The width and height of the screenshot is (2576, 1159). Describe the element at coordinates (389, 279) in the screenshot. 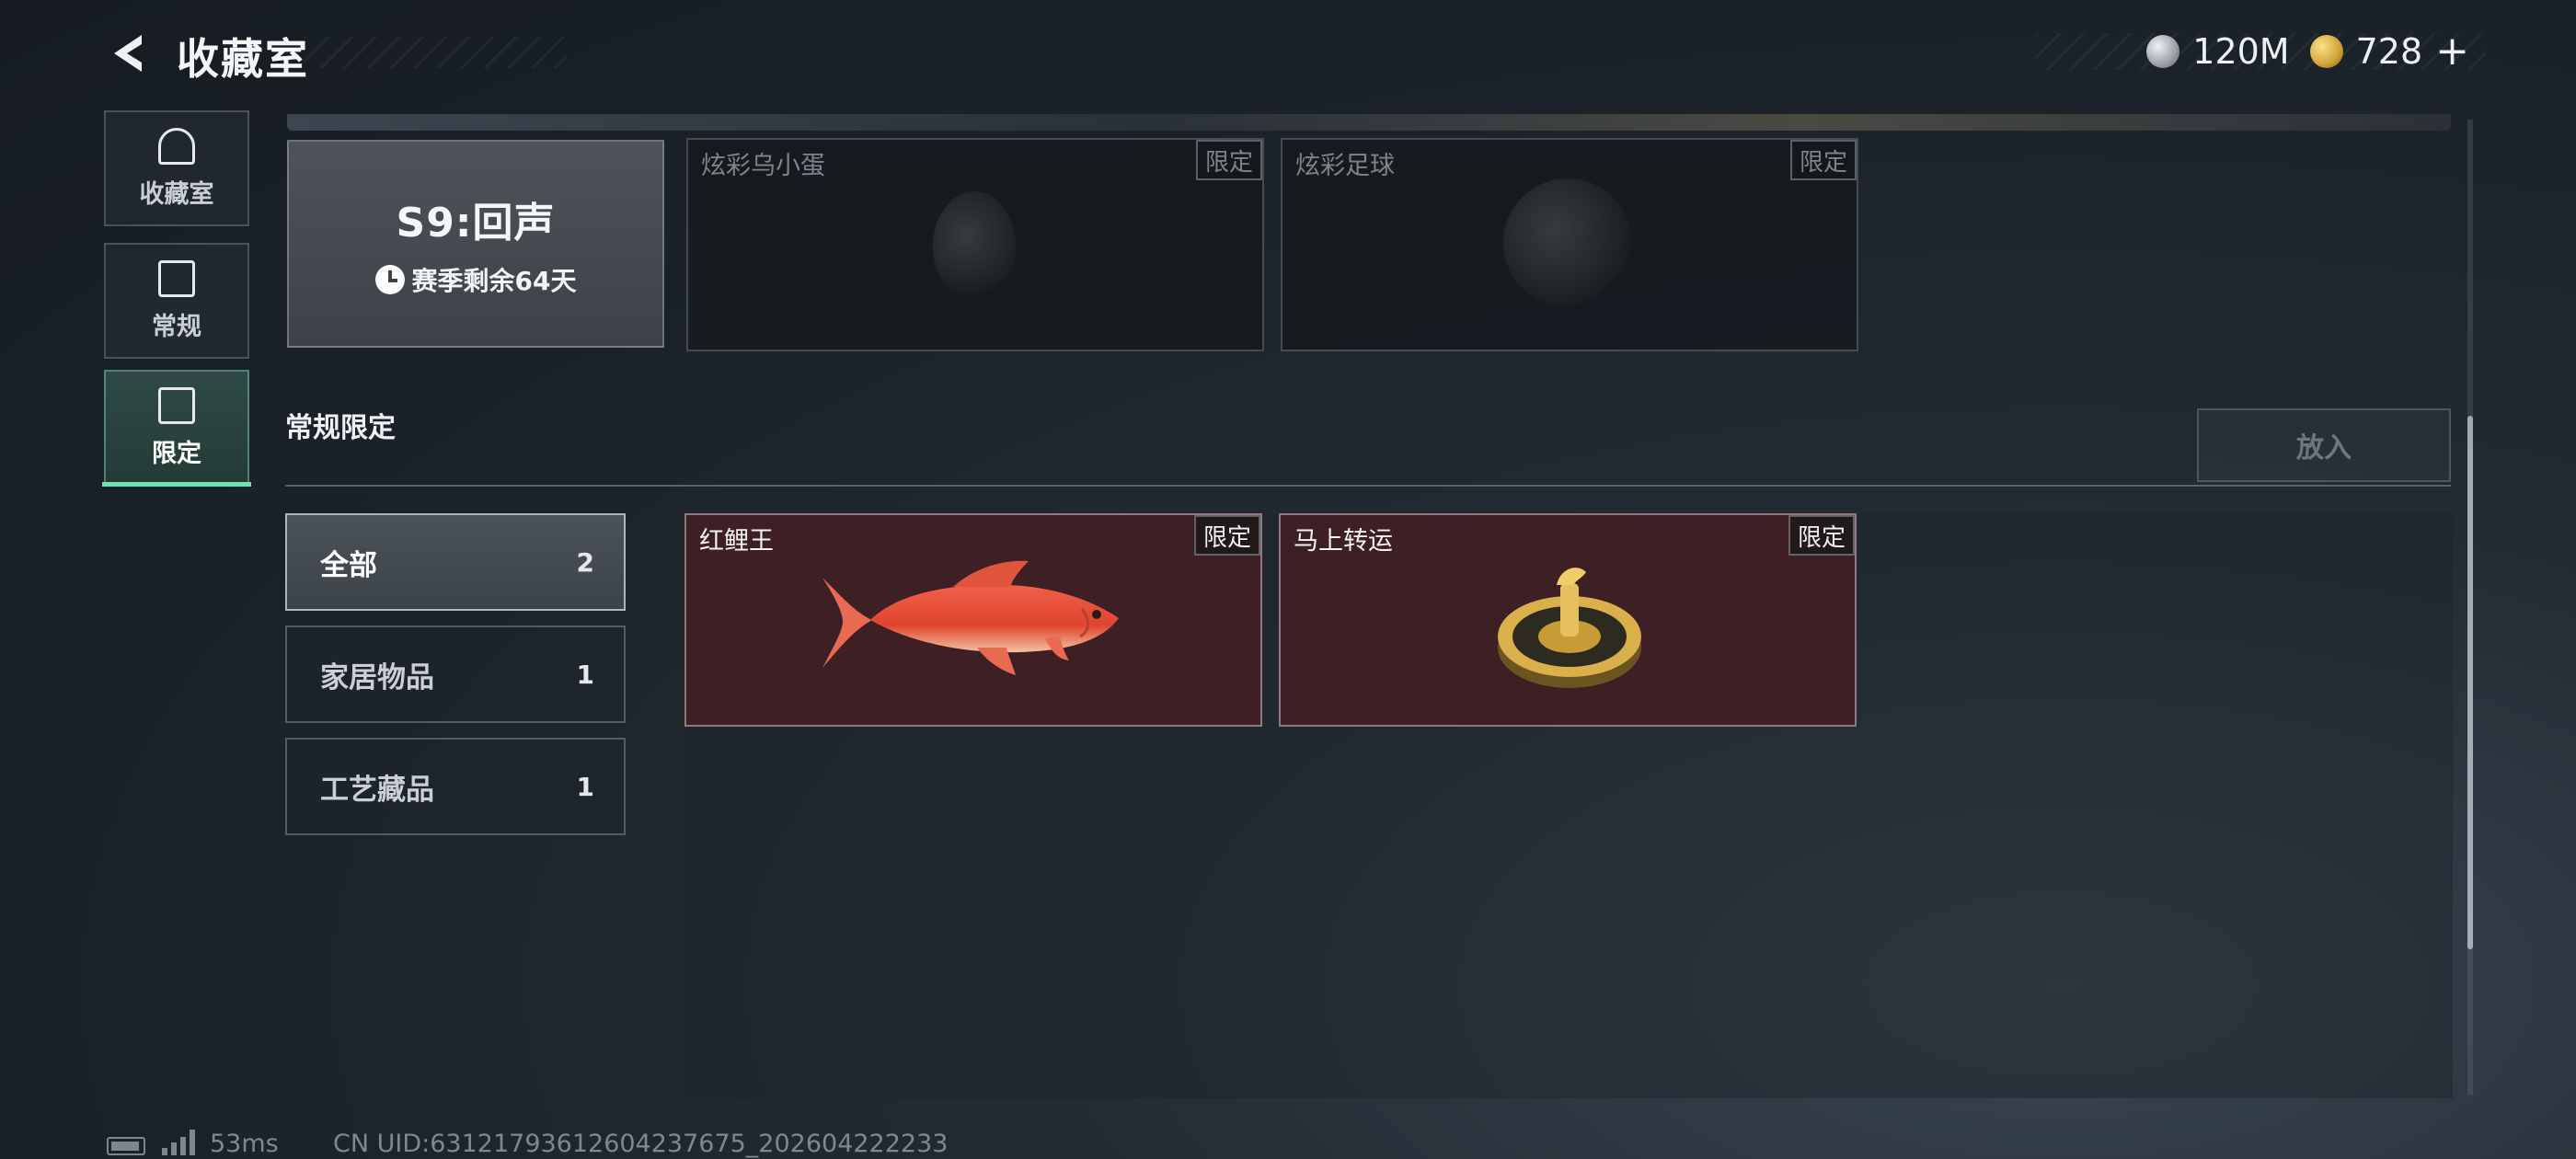

I see `clock-icon` at that location.